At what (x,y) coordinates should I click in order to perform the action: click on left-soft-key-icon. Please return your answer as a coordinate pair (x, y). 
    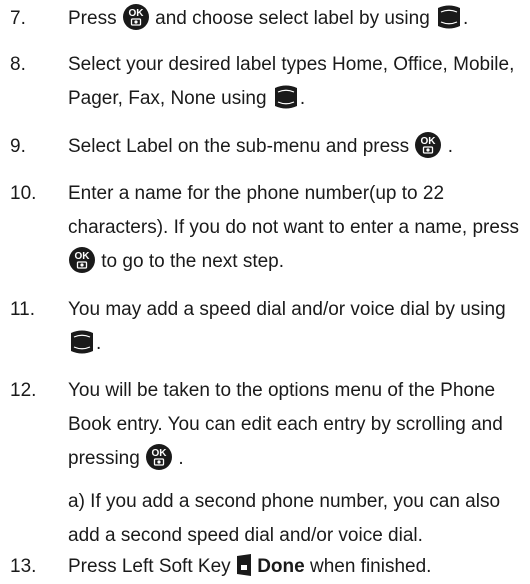
    Looking at the image, I should click on (244, 565).